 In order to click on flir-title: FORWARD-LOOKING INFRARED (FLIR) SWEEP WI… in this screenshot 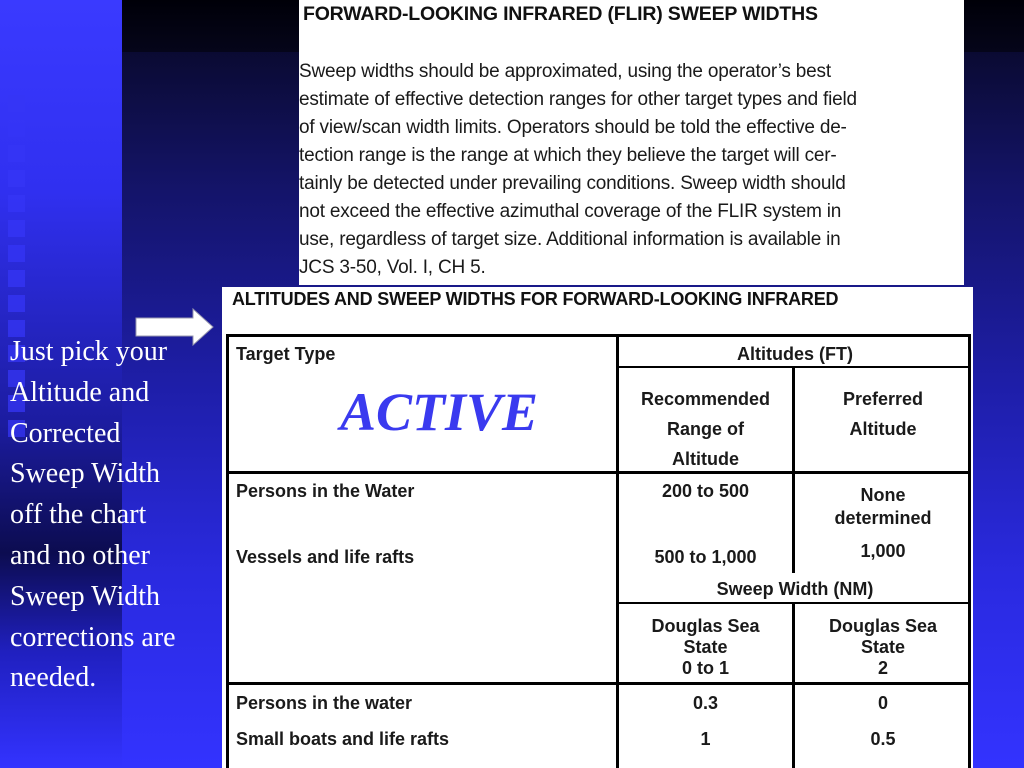, I will do `click(560, 14)`.